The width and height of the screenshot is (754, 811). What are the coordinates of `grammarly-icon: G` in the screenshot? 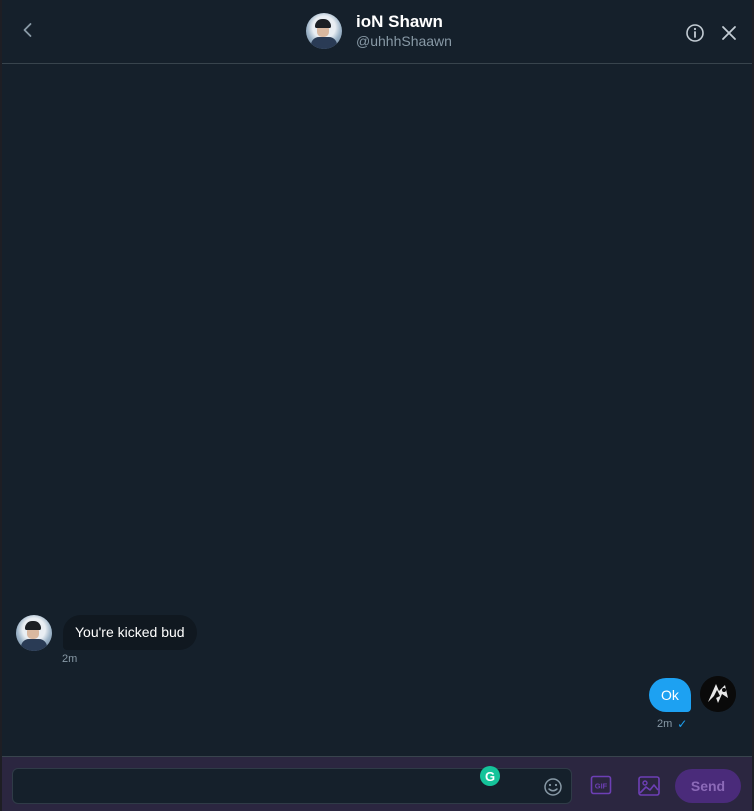 It's located at (490, 776).